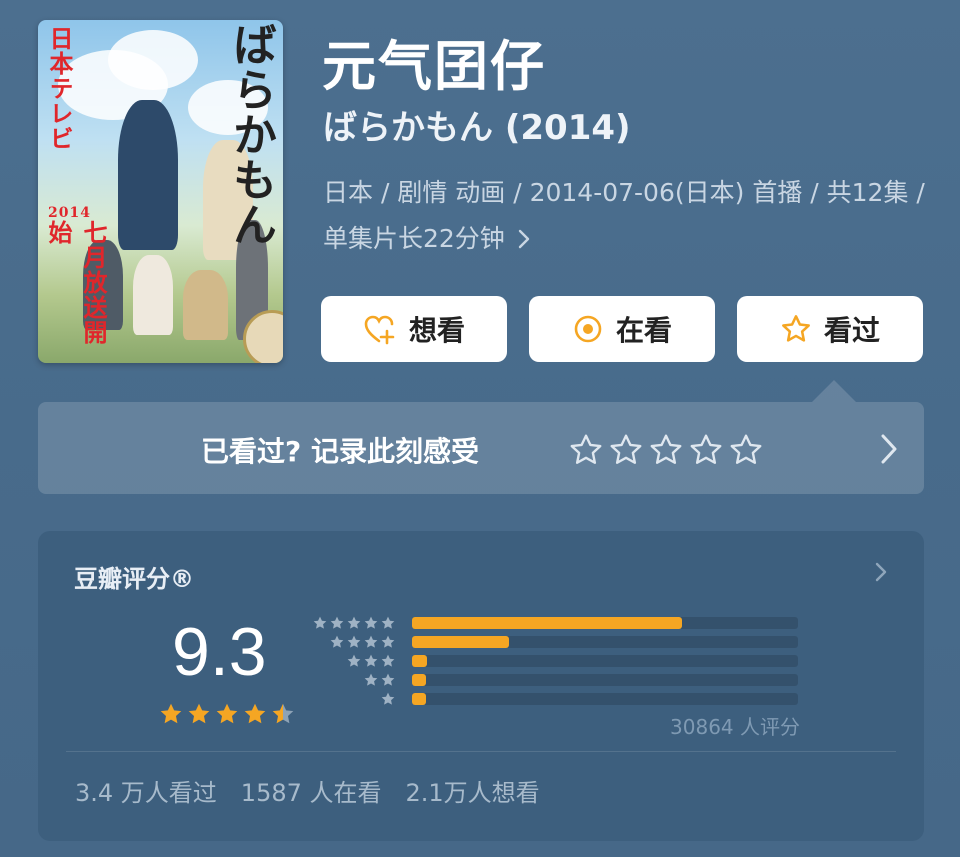 The width and height of the screenshot is (960, 857). I want to click on stat-watched: 3.4 万人看过, so click(146, 790).